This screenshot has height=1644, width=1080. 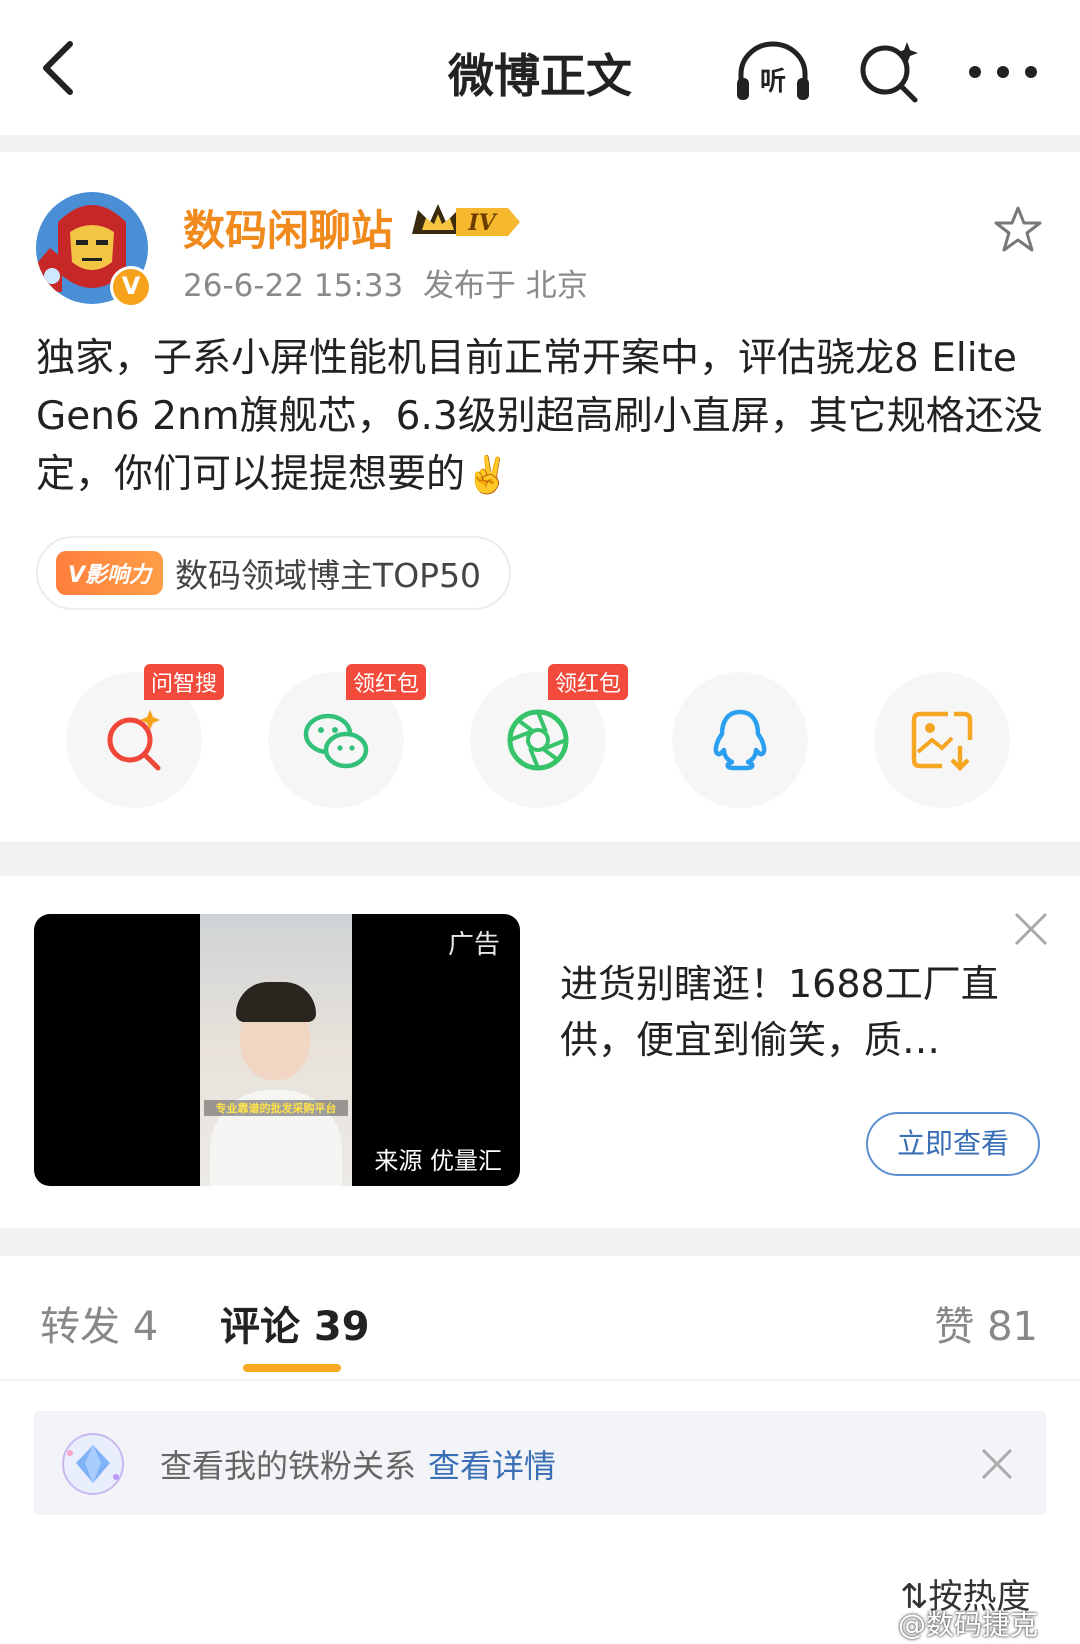 I want to click on author-name: 数码闲聊站, so click(x=288, y=227).